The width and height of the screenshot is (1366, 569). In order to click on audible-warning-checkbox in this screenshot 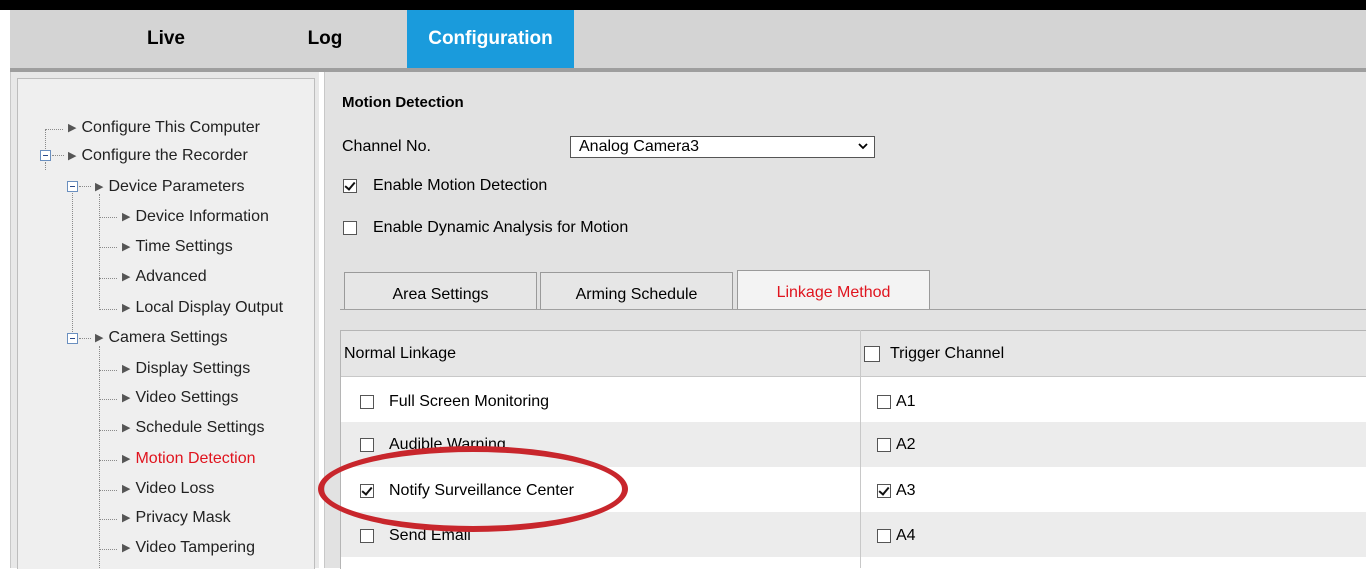, I will do `click(367, 445)`.